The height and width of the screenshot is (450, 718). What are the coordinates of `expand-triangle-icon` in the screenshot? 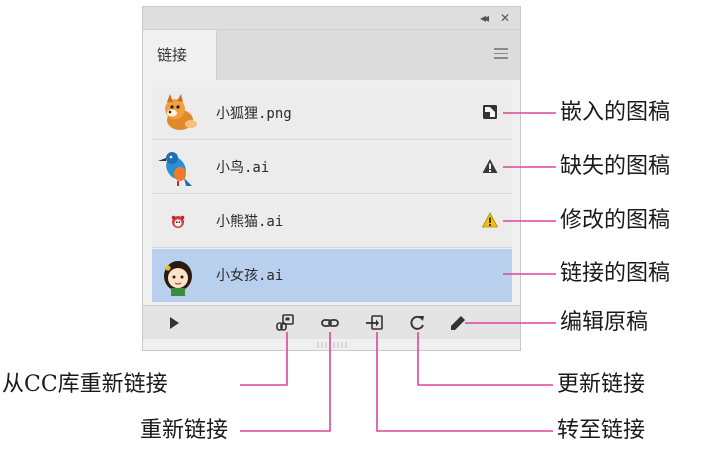 It's located at (174, 323).